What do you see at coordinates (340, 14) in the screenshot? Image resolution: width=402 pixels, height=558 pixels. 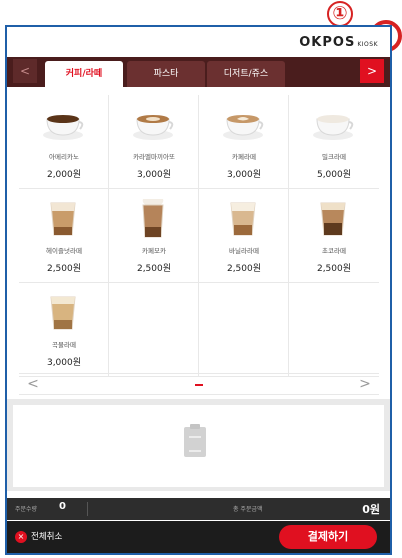 I see `annotation-number: ①` at bounding box center [340, 14].